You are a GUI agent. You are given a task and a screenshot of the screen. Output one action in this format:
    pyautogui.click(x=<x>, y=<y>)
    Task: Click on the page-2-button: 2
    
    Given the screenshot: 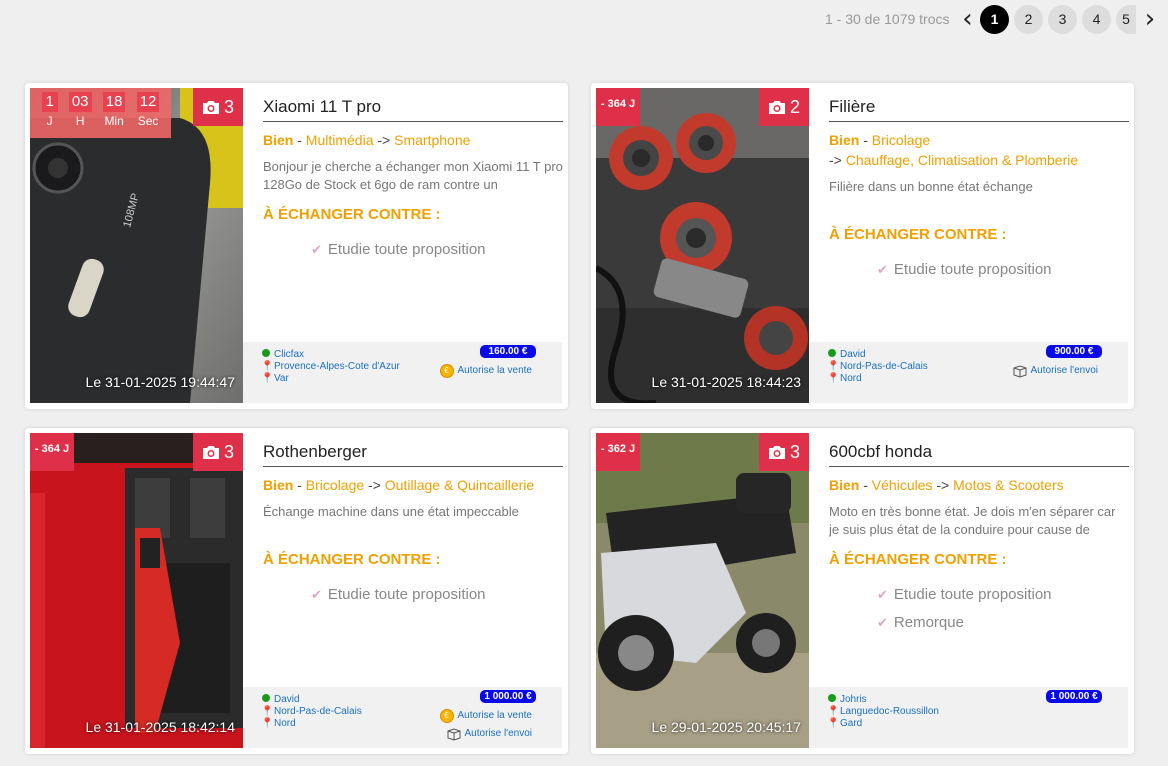 What is the action you would take?
    pyautogui.click(x=1028, y=19)
    